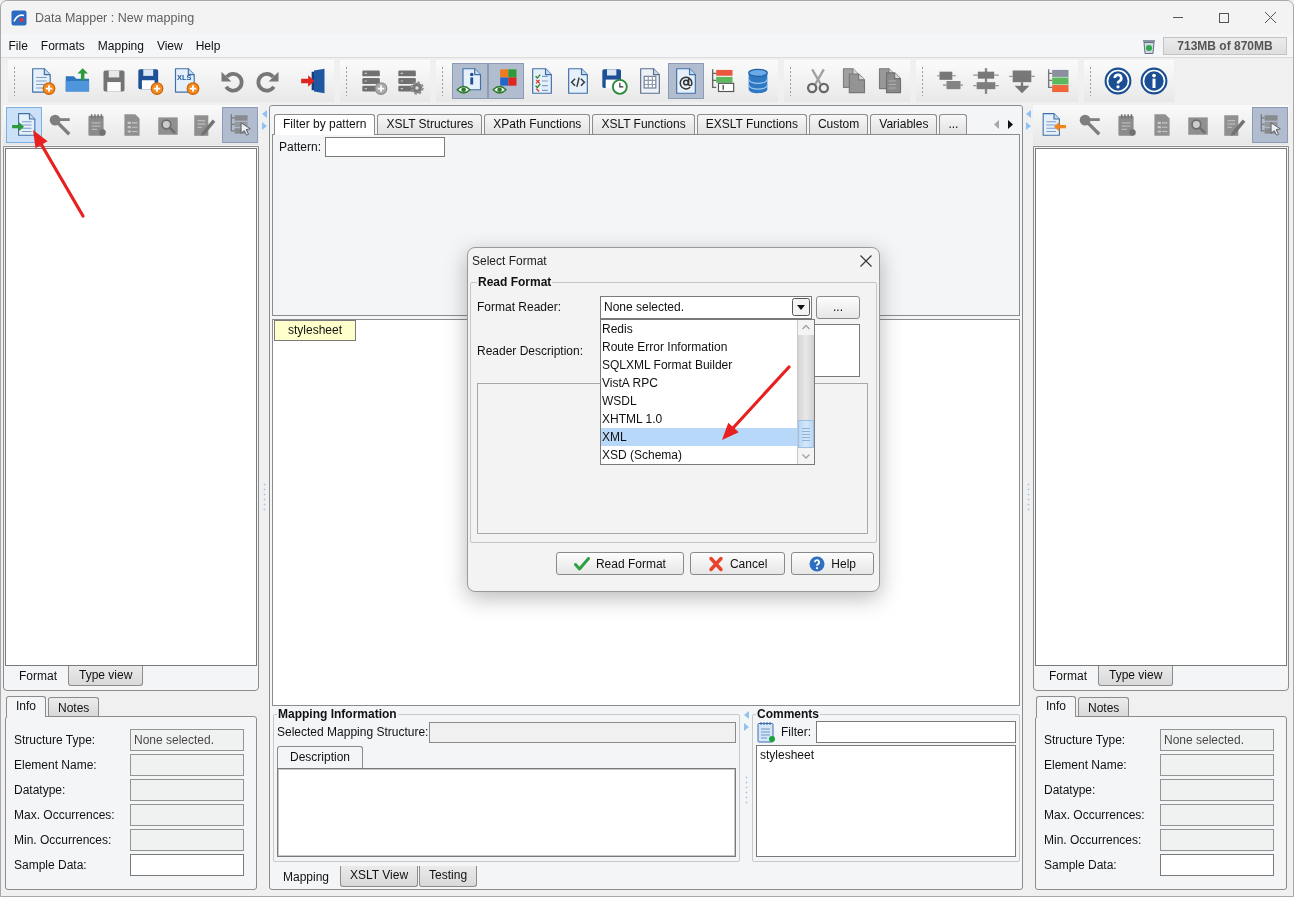 The height and width of the screenshot is (897, 1294). I want to click on app-logo-icon, so click(19, 17).